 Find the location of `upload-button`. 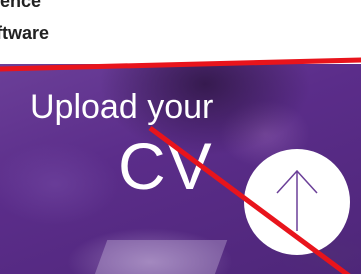

upload-button is located at coordinates (297, 202).